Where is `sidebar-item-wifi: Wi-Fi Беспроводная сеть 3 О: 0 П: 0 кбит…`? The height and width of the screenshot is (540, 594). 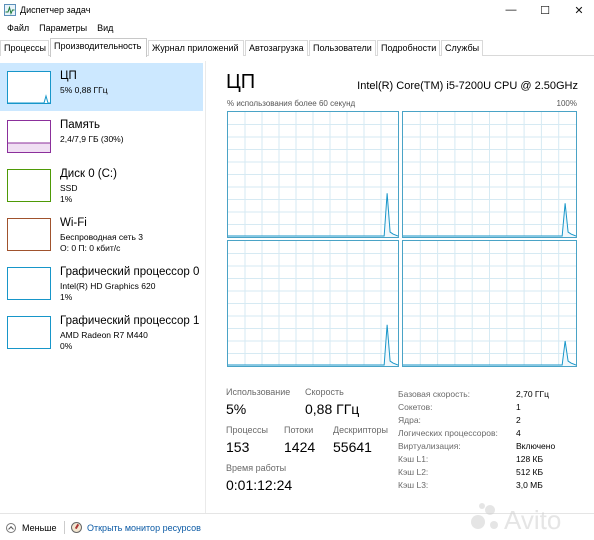 sidebar-item-wifi: Wi-Fi Беспроводная сеть 3 О: 0 П: 0 кбит… is located at coordinates (101, 234).